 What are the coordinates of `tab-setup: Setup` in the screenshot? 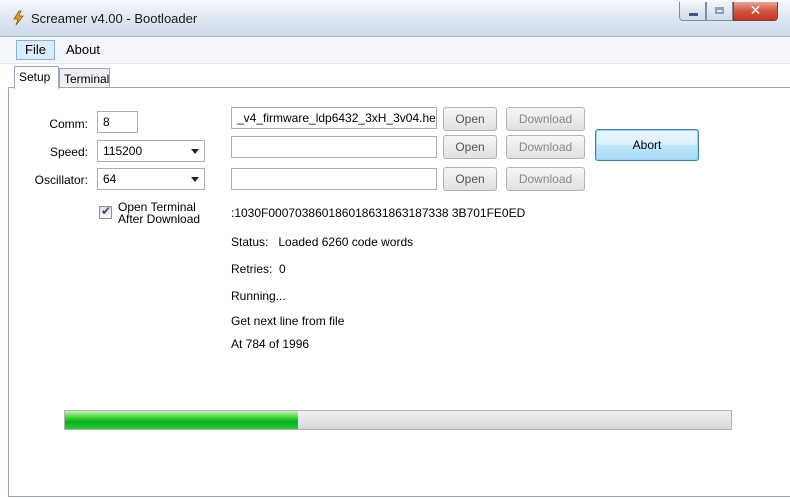 It's located at (36, 77).